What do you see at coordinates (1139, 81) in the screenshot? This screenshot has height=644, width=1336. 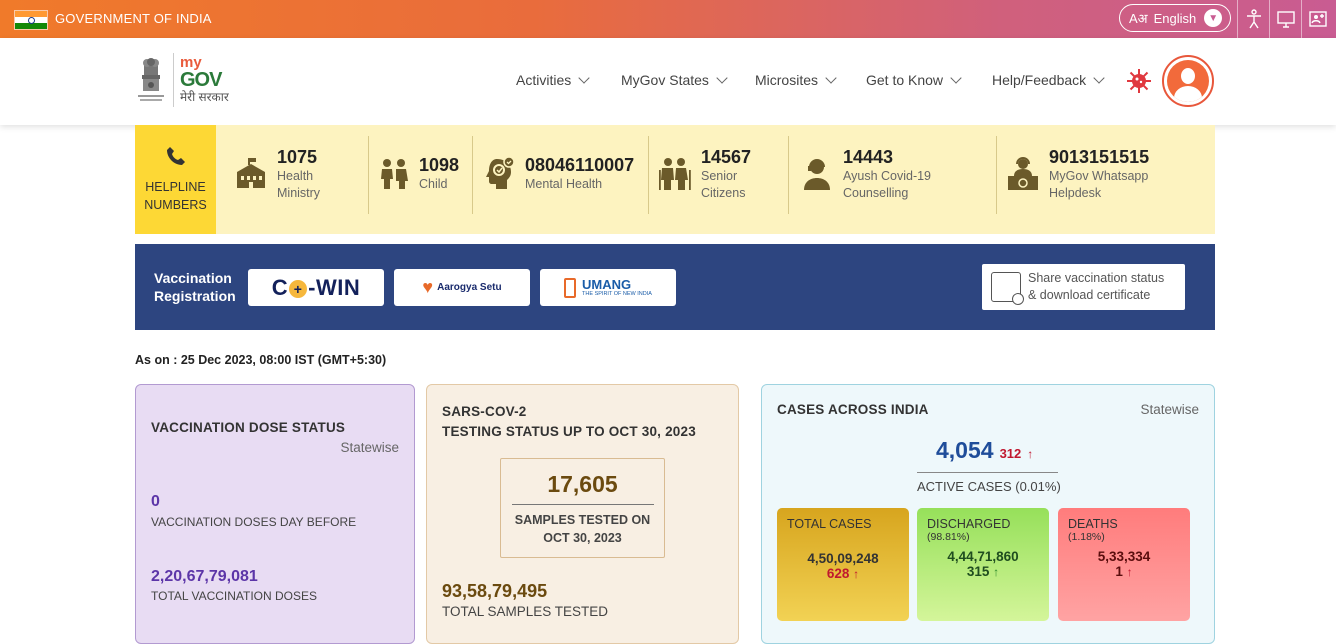 I see `covid-virus-icon` at bounding box center [1139, 81].